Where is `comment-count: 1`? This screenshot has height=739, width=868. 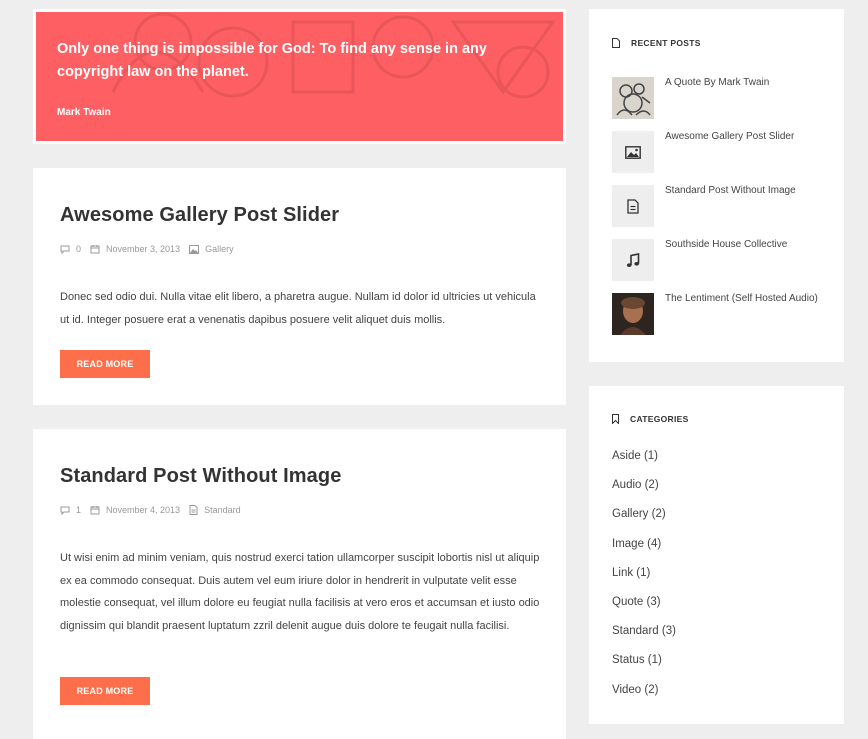
comment-count: 1 is located at coordinates (70, 510).